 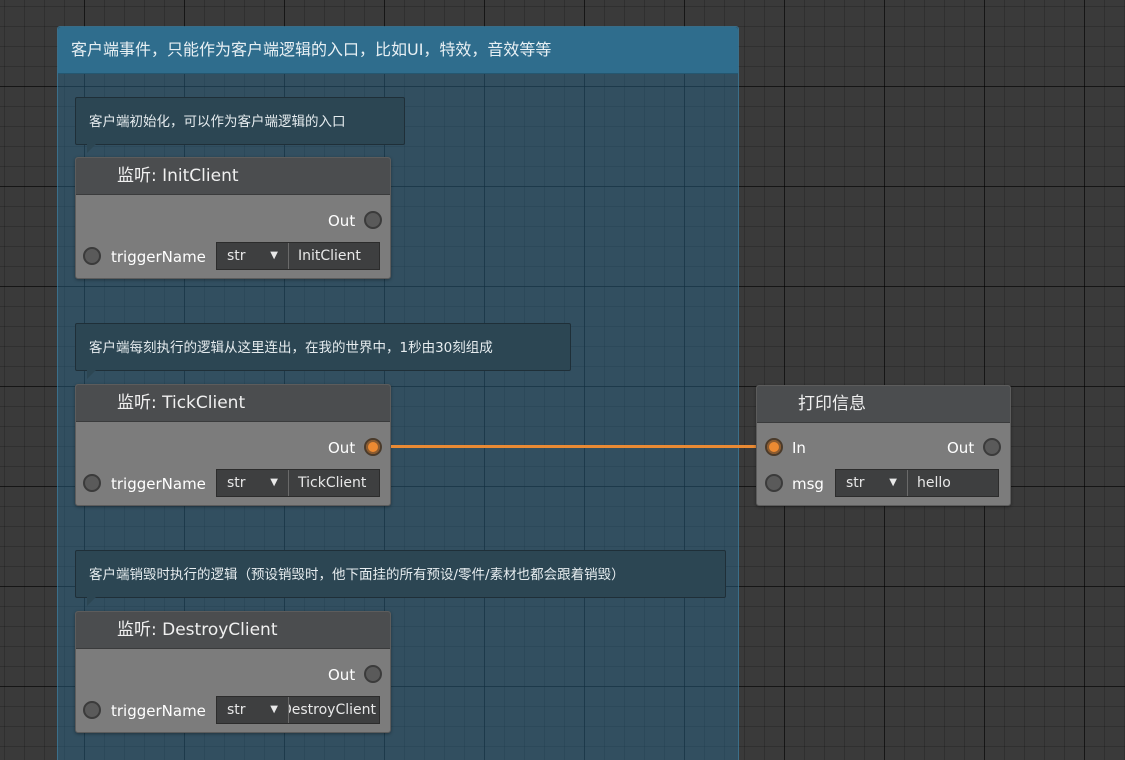 I want to click on trigger-name-input: DestroyClient, so click(x=334, y=710).